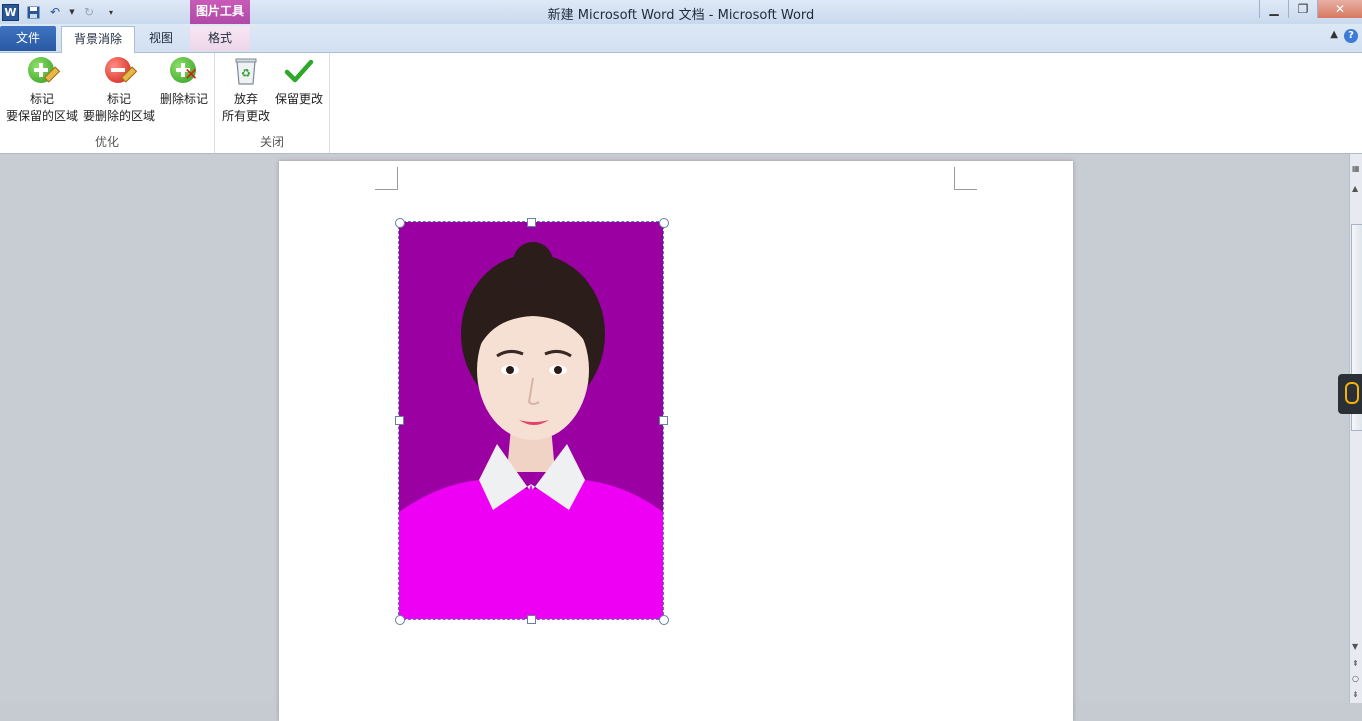 Image resolution: width=1362 pixels, height=721 pixels. What do you see at coordinates (664, 620) in the screenshot?
I see `resize-handle-bottom-right` at bounding box center [664, 620].